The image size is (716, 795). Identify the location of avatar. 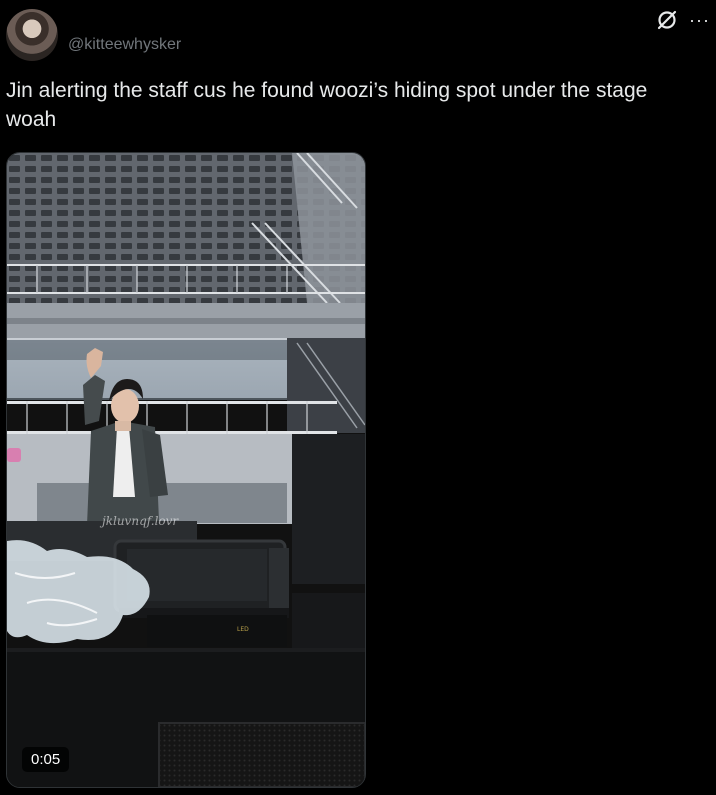
(32, 35).